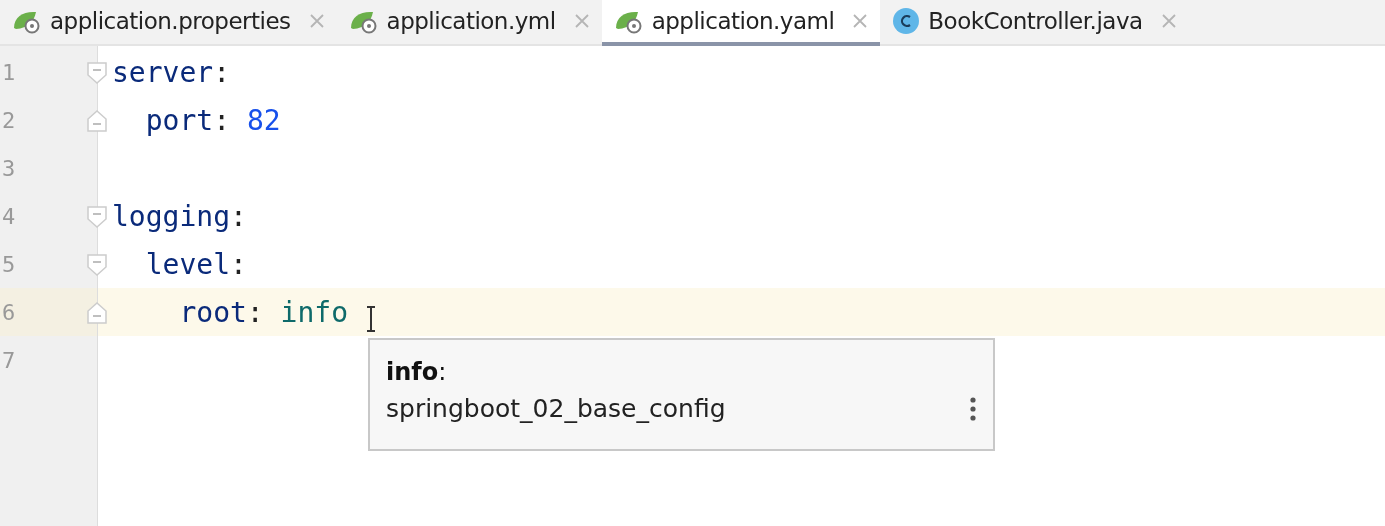 Image resolution: width=1385 pixels, height=526 pixels. What do you see at coordinates (9, 264) in the screenshot?
I see `line-number: 5` at bounding box center [9, 264].